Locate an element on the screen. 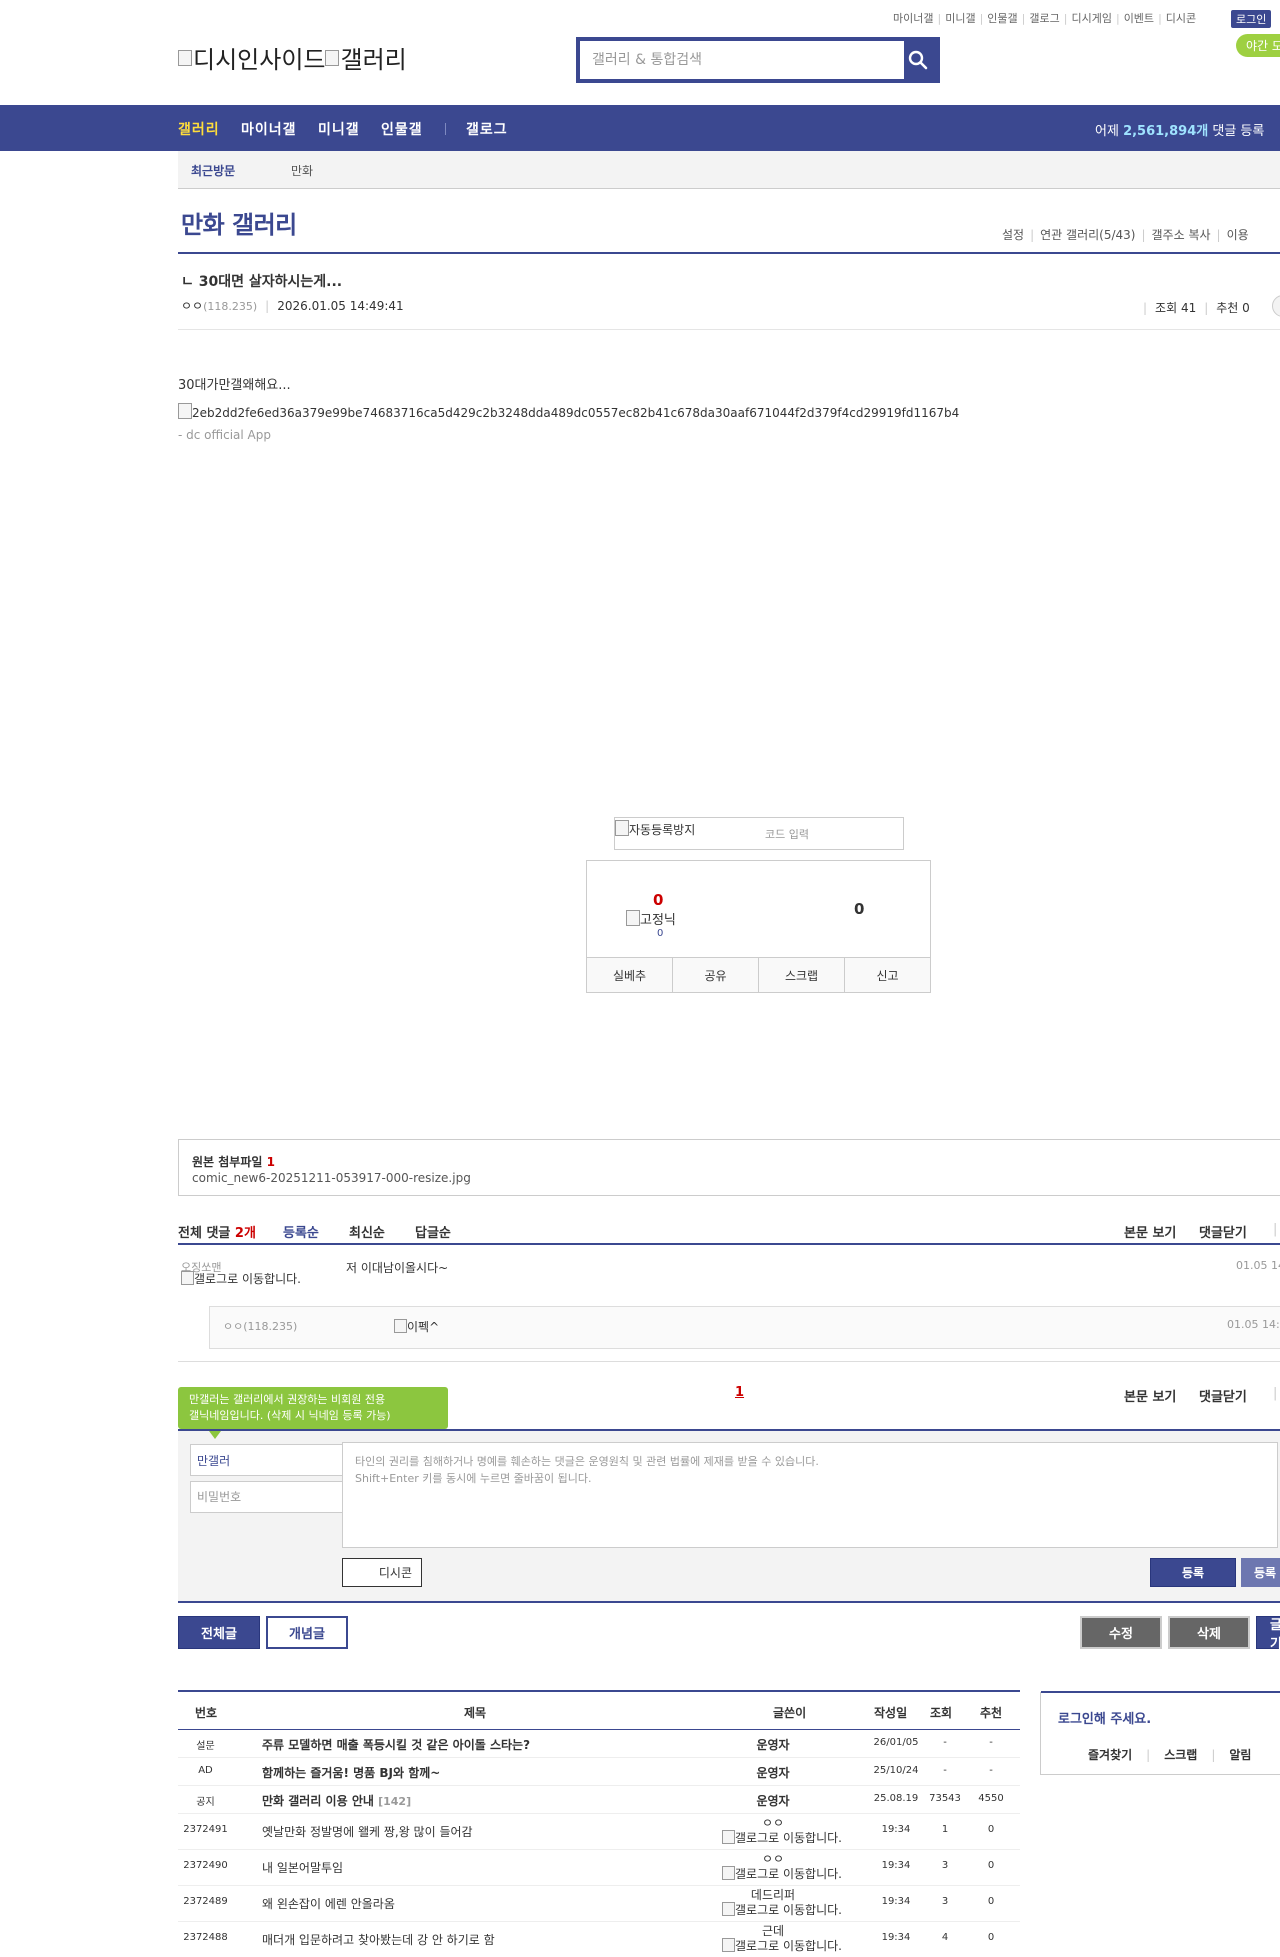  top-link-gallog: 갤로그 is located at coordinates (1044, 18).